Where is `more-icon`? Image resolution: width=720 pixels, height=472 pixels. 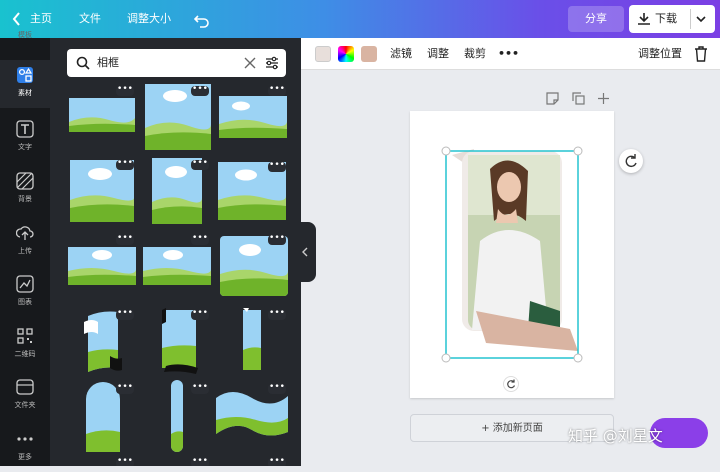
more-icon is located at coordinates (25, 439).